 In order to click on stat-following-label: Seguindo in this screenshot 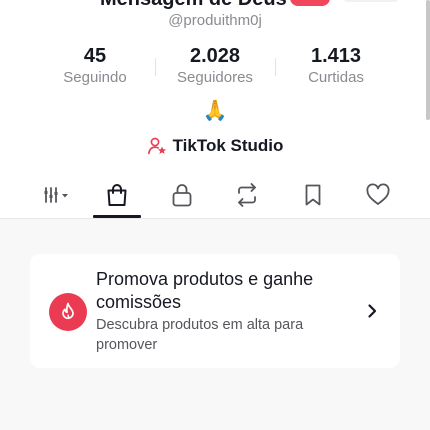, I will do `click(95, 77)`.